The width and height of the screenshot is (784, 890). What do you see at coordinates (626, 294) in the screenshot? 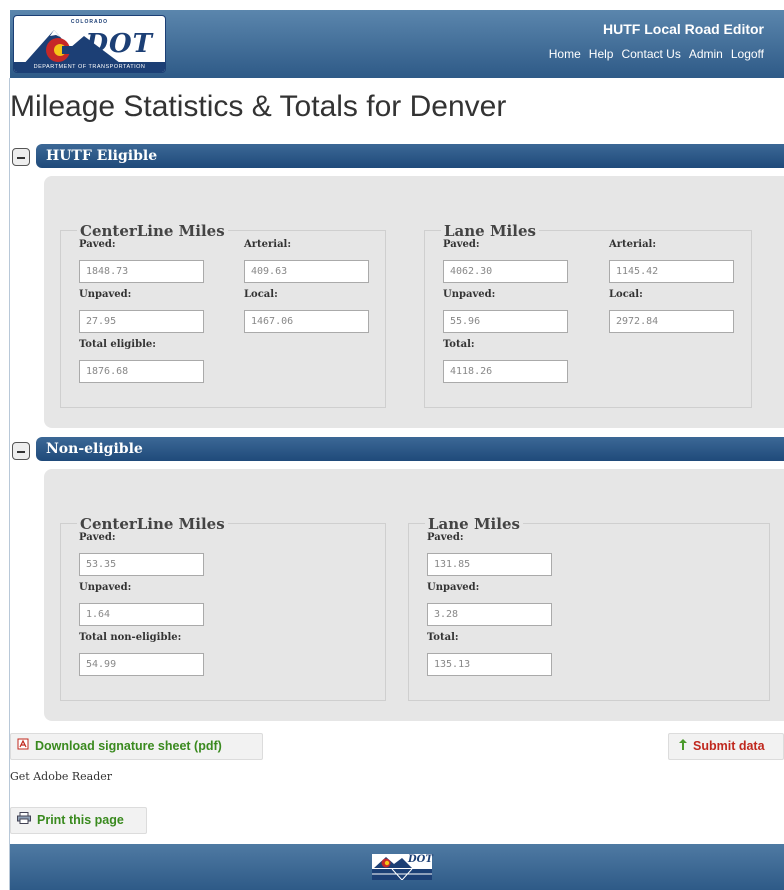
I see `eligible-lane-local-label: Local:` at bounding box center [626, 294].